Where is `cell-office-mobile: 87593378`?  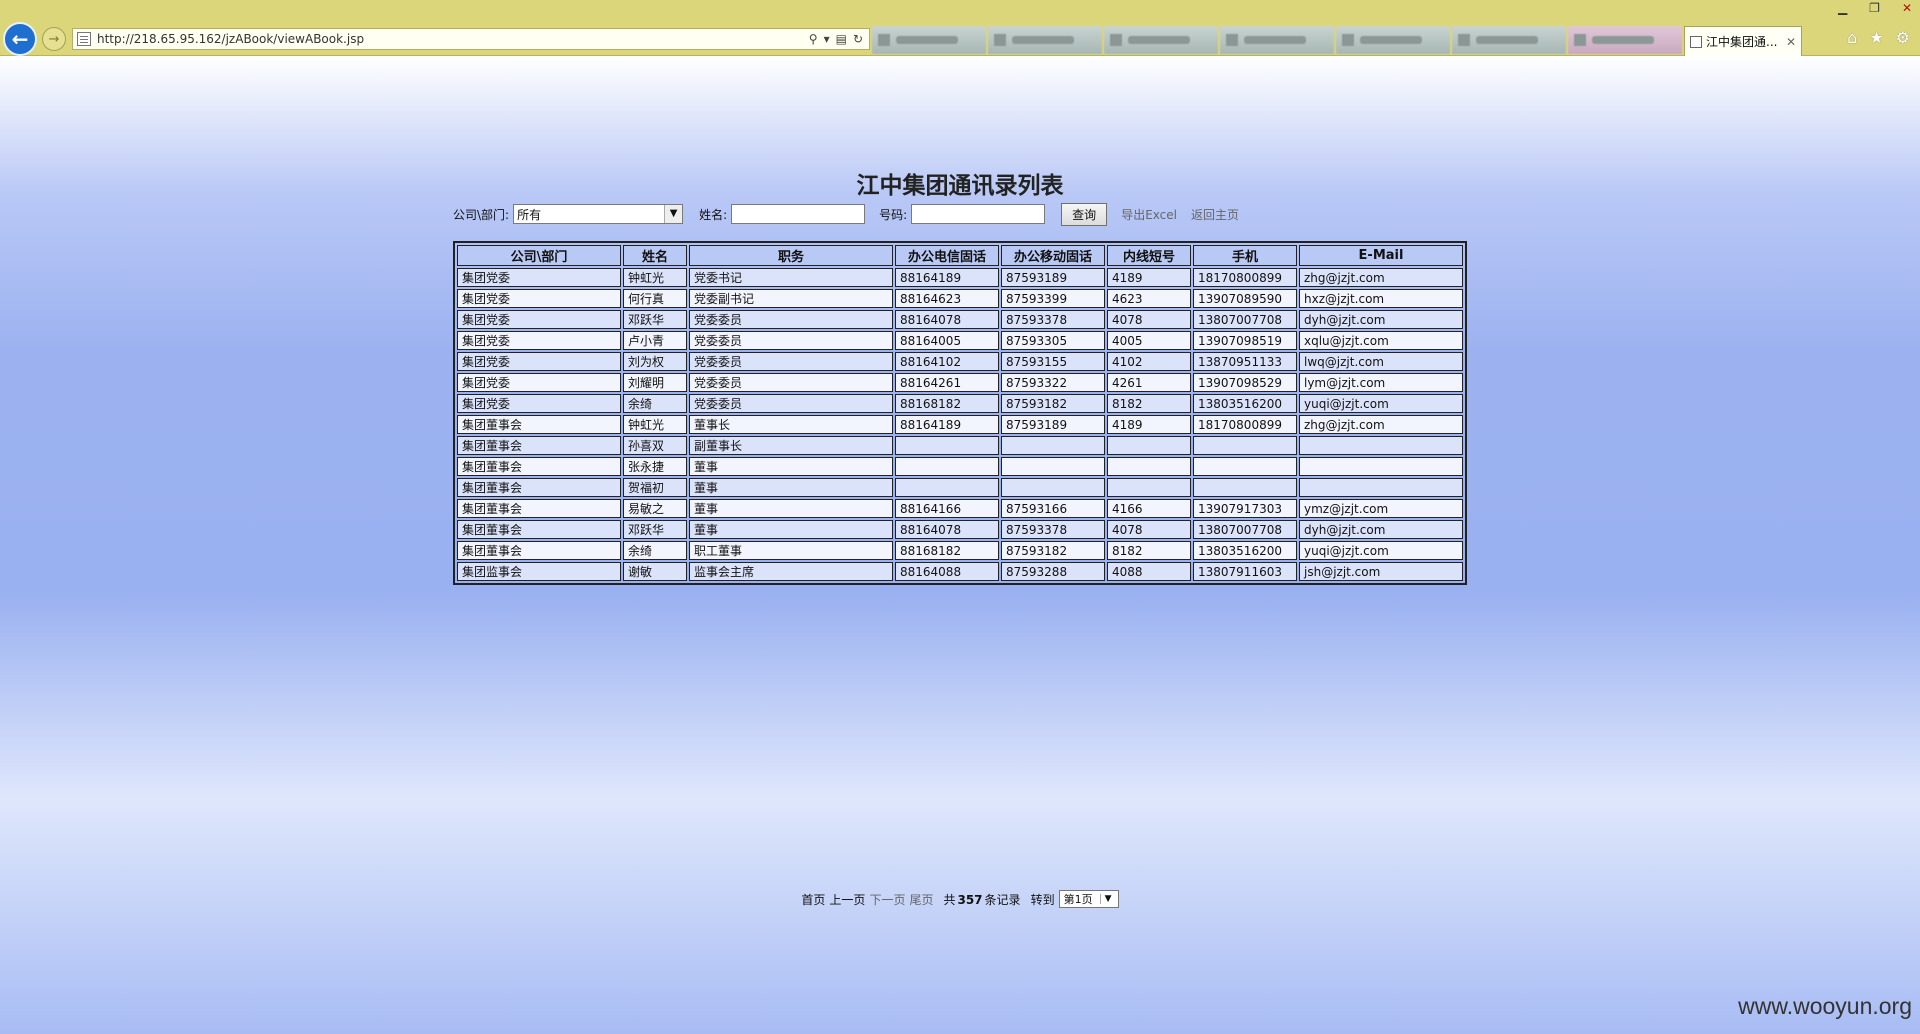
cell-office-mobile: 87593378 is located at coordinates (1053, 529).